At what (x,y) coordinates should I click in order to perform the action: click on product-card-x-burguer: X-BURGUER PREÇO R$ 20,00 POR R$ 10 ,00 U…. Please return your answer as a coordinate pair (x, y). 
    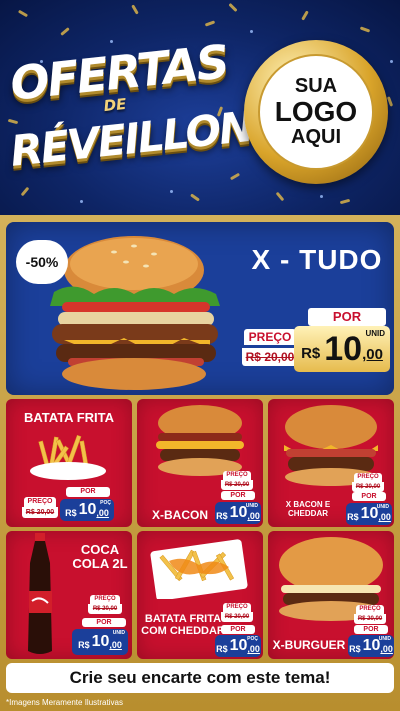
    Looking at the image, I should click on (331, 595).